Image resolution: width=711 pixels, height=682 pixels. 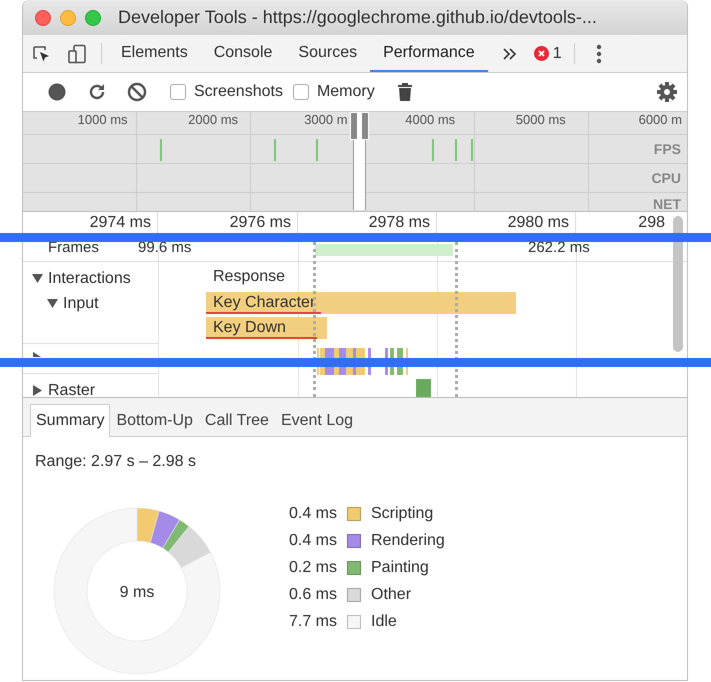 I want to click on clear-icon, so click(x=137, y=92).